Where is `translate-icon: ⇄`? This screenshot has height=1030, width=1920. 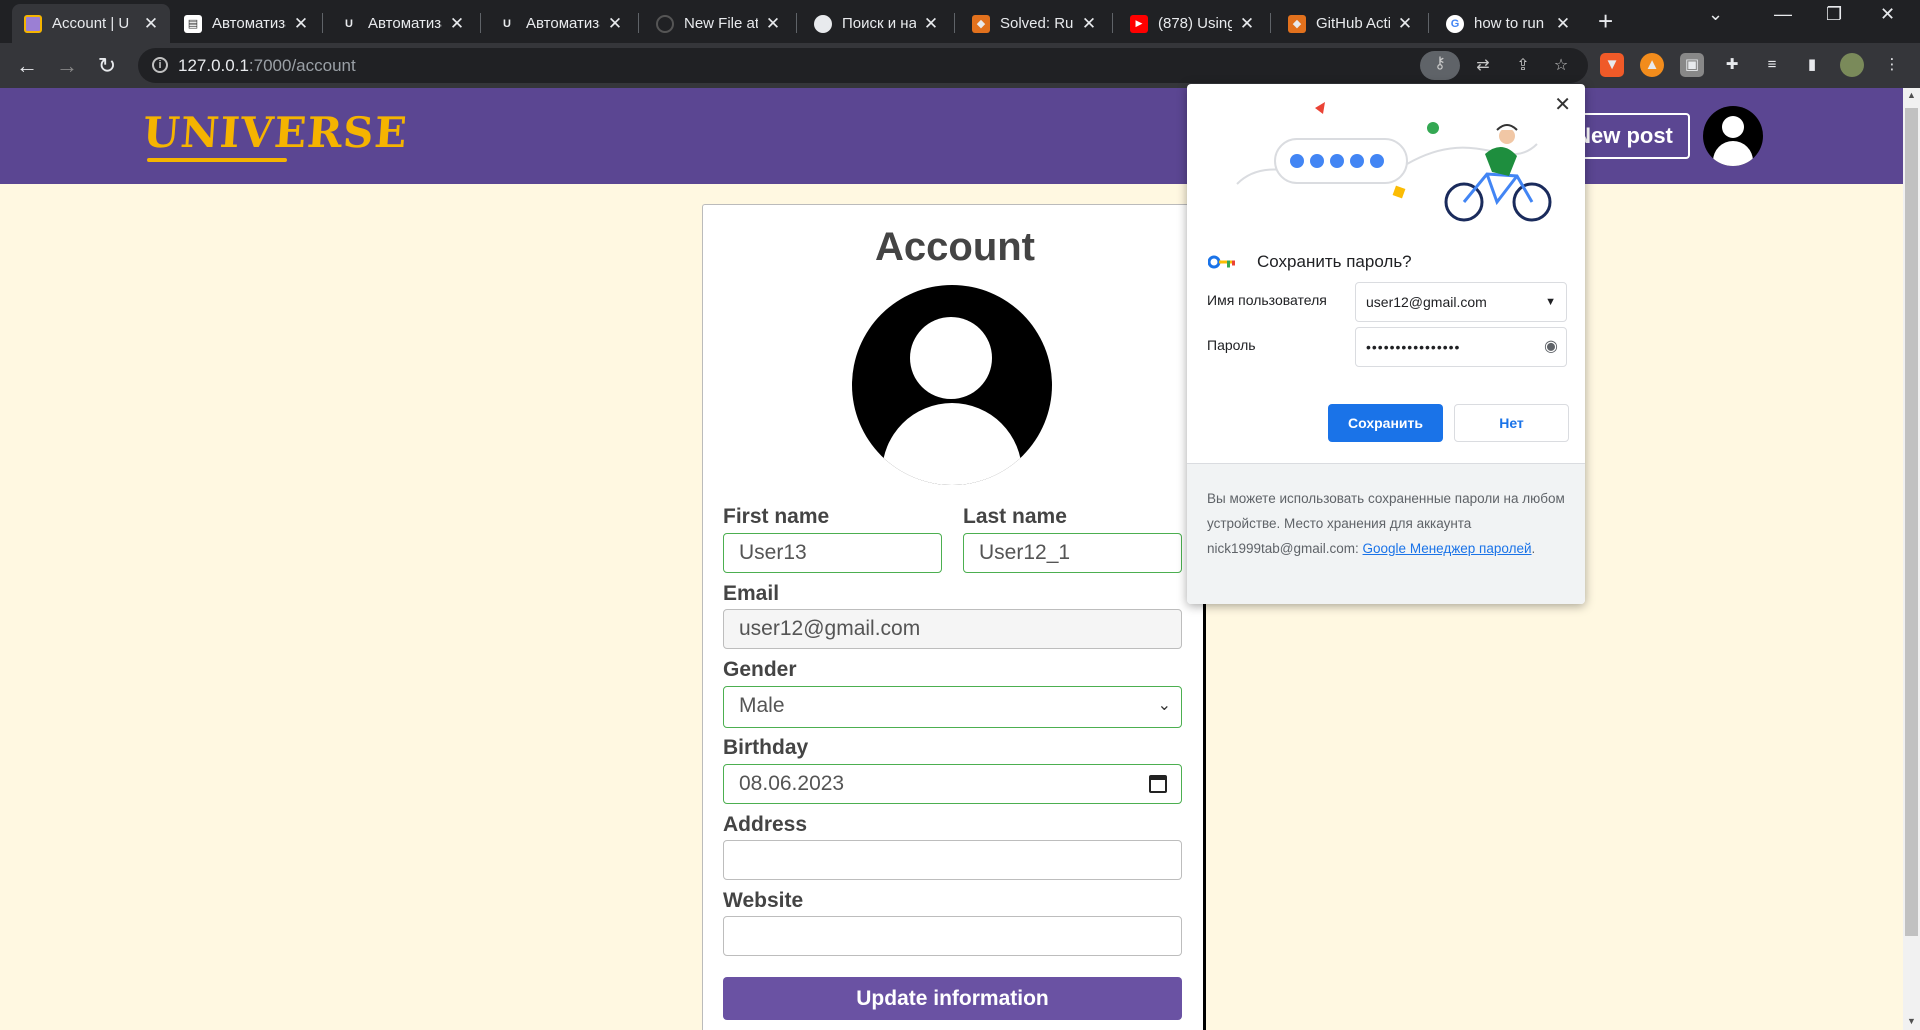
translate-icon: ⇄ is located at coordinates (1483, 66).